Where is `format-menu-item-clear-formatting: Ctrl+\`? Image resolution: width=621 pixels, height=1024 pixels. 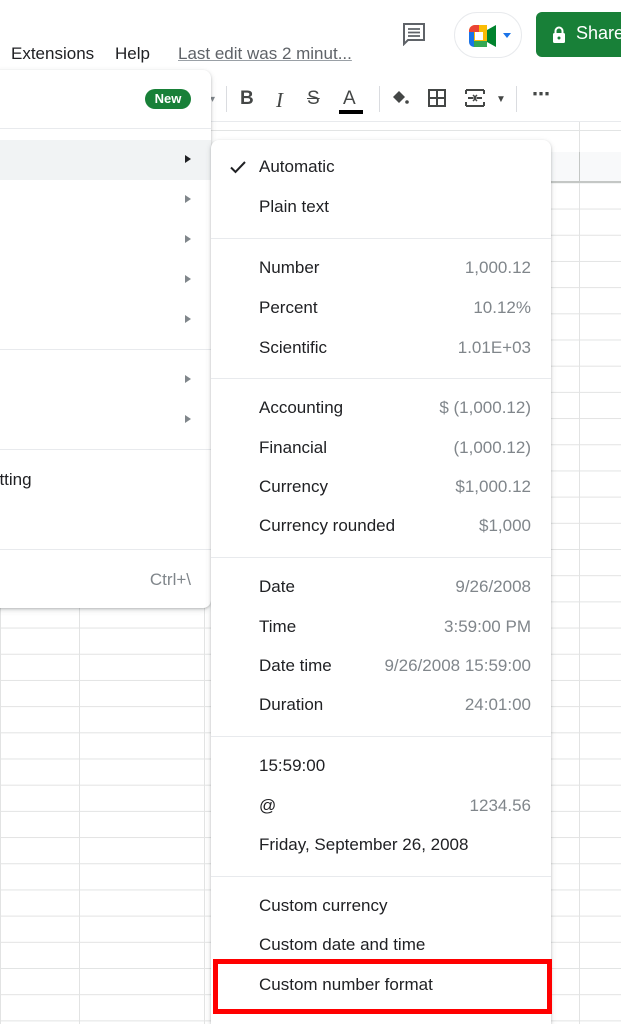 format-menu-item-clear-formatting: Ctrl+\ is located at coordinates (105, 580).